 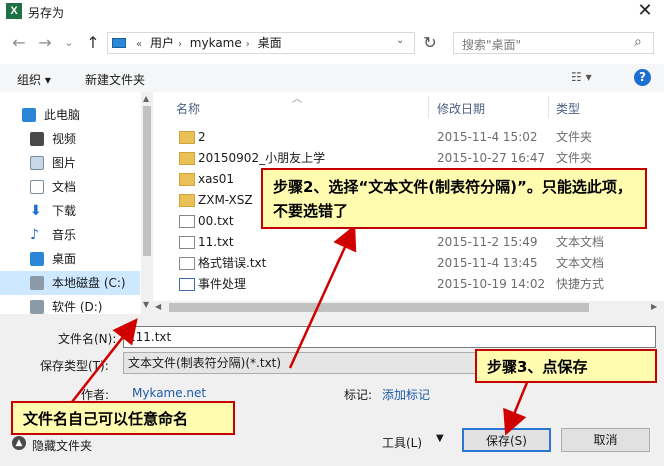 What do you see at coordinates (119, 43) in the screenshot?
I see `monitor-icon` at bounding box center [119, 43].